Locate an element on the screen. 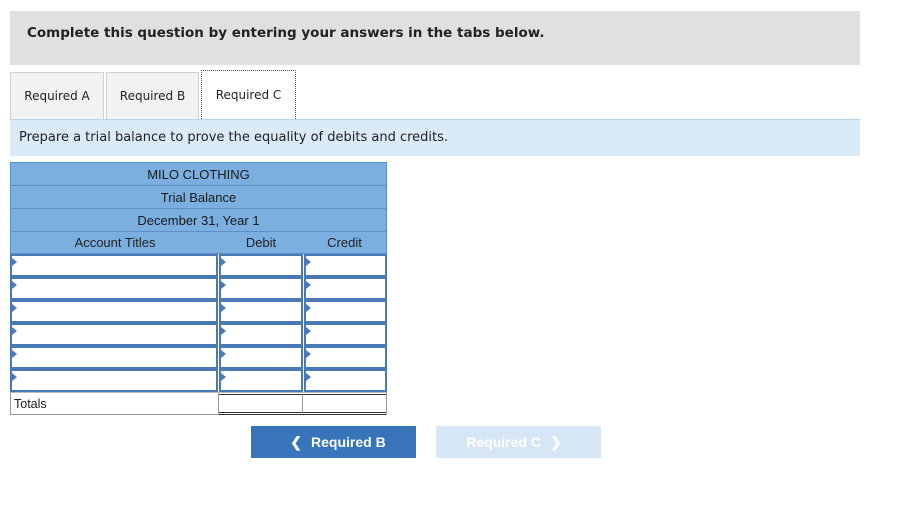 The width and height of the screenshot is (921, 518). company-name: MILO CLOTHING is located at coordinates (198, 173).